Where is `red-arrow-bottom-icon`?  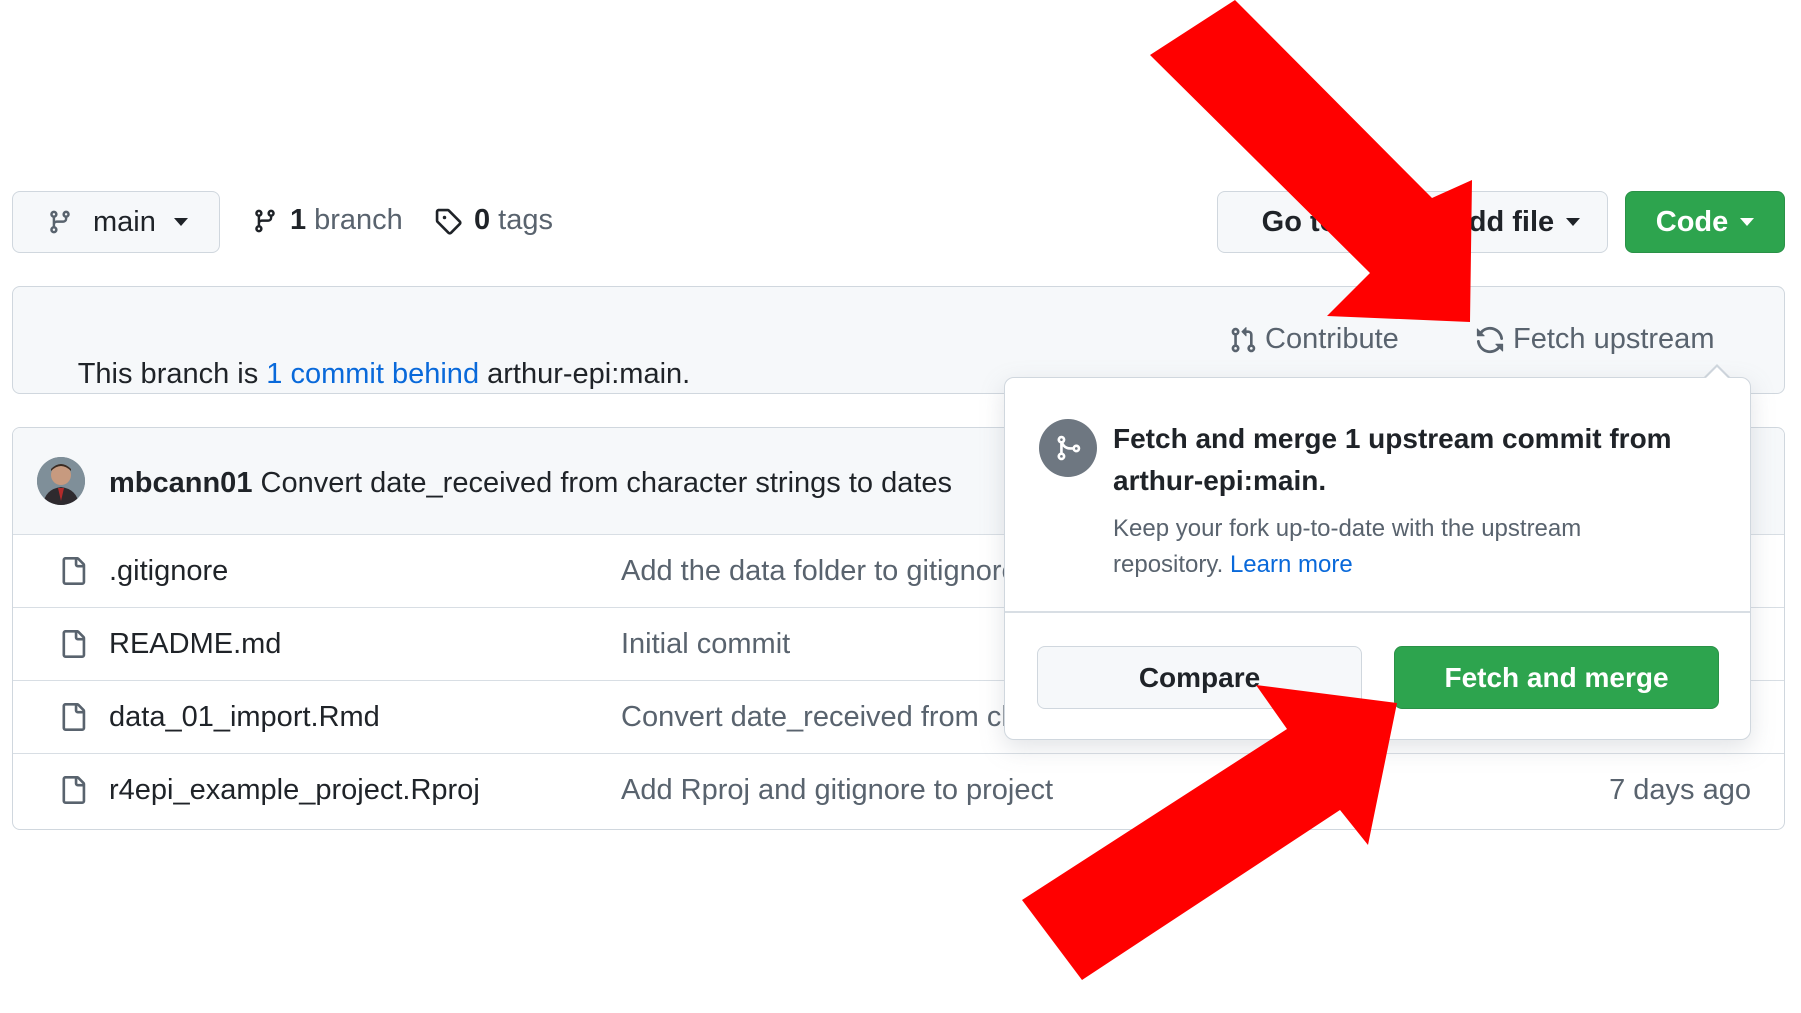
red-arrow-bottom-icon is located at coordinates (1209, 832).